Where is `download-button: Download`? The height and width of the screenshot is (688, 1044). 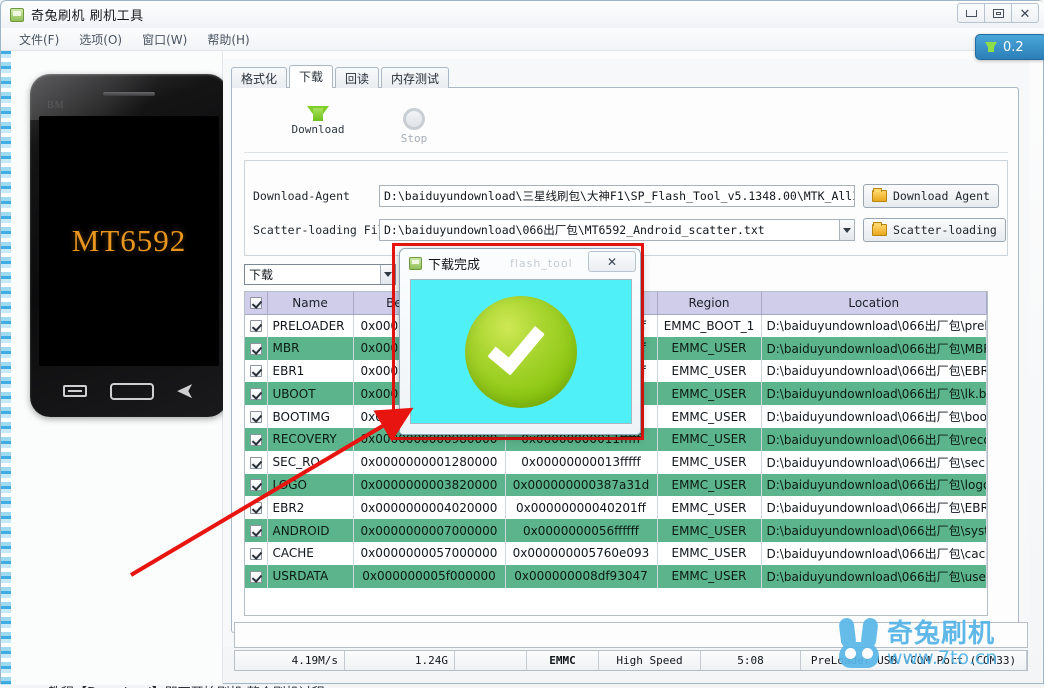
download-button: Download is located at coordinates (318, 123).